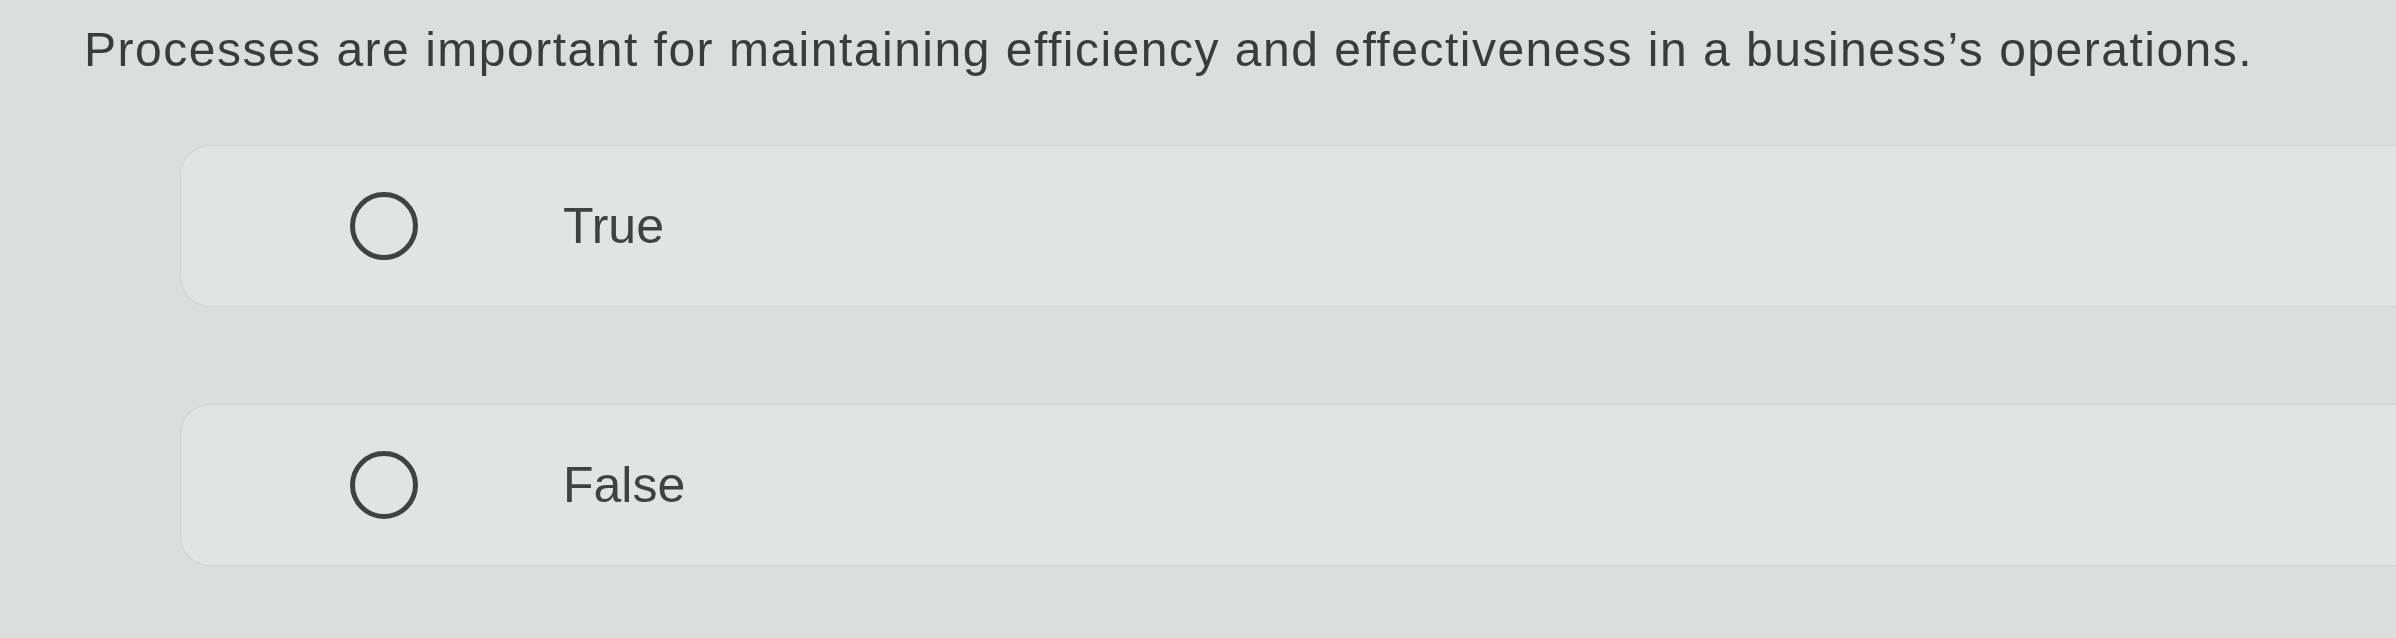 Image resolution: width=2396 pixels, height=638 pixels. I want to click on question-text: Processes are important for maintaining efficiency and effectiveness in a business’s operations., so click(1169, 50).